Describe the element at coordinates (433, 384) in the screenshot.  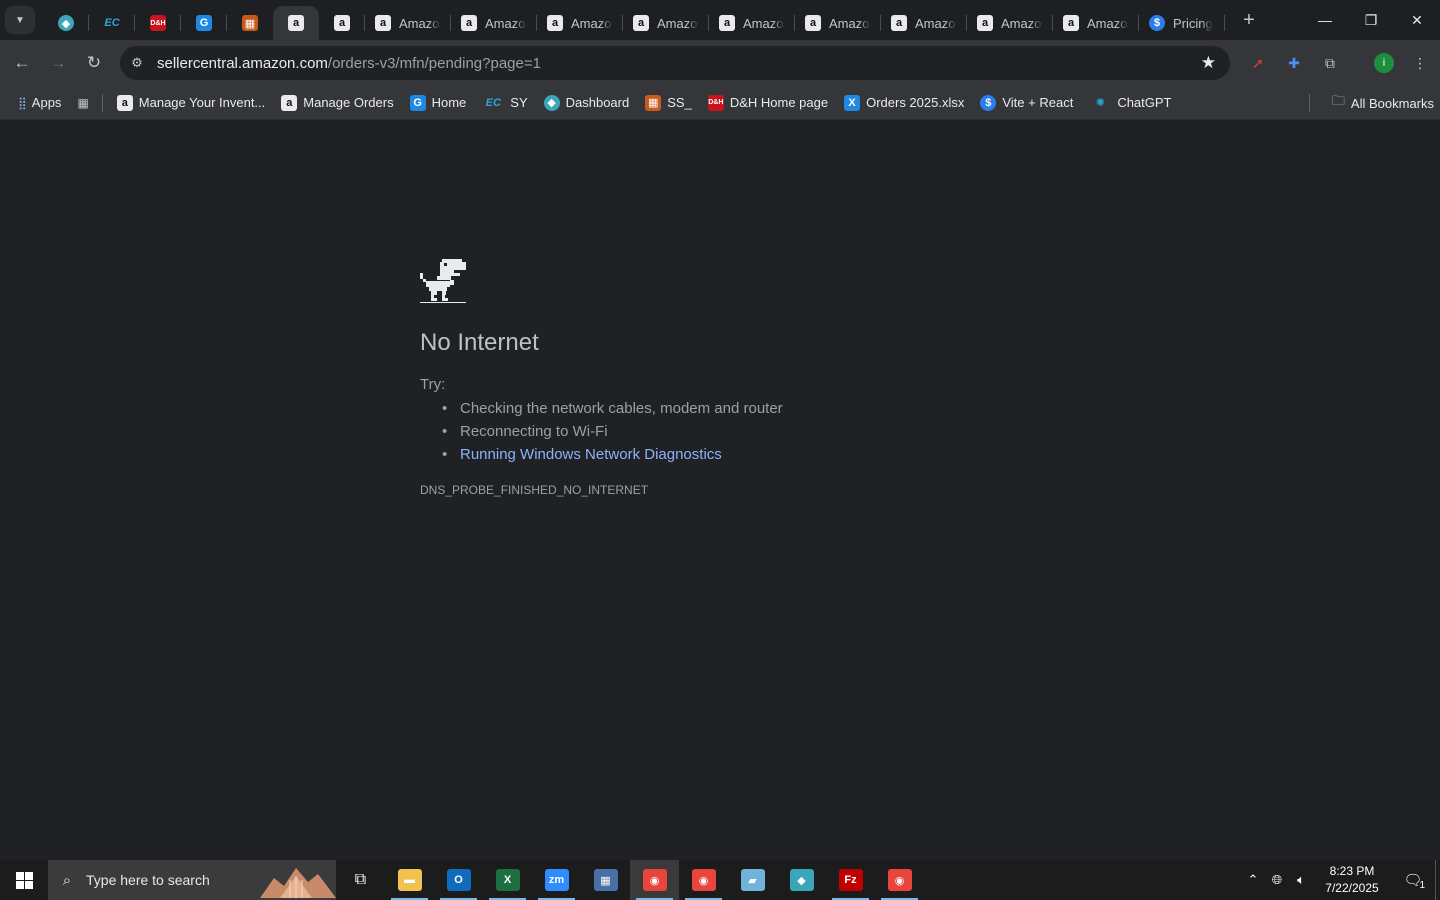
I see `try-label: Try:` at that location.